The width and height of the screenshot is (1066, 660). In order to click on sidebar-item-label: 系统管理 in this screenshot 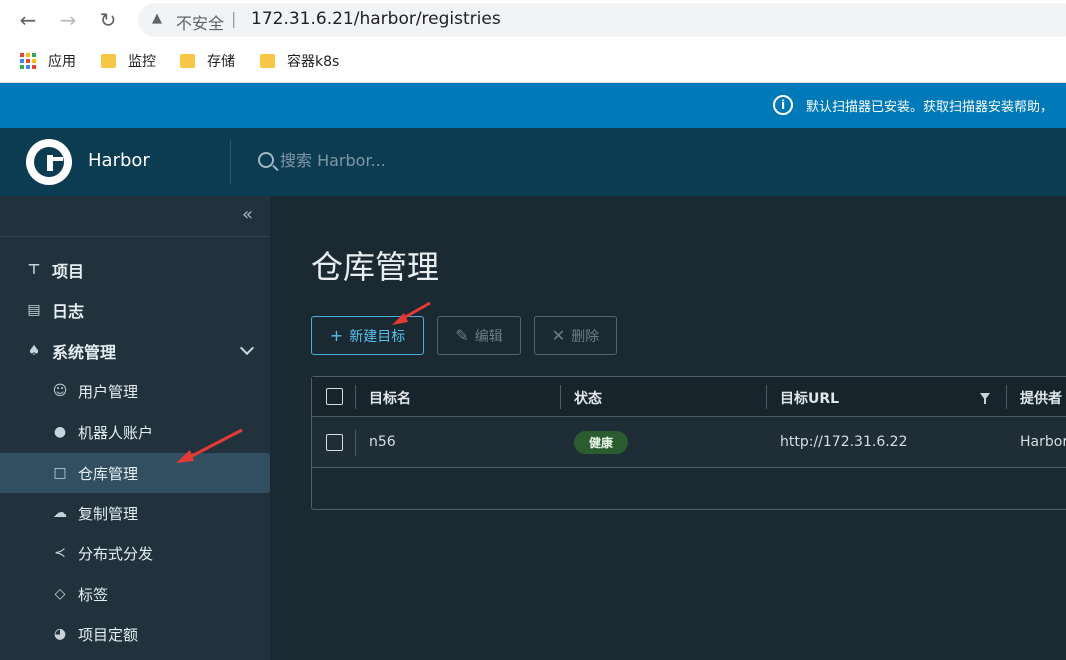, I will do `click(84, 352)`.